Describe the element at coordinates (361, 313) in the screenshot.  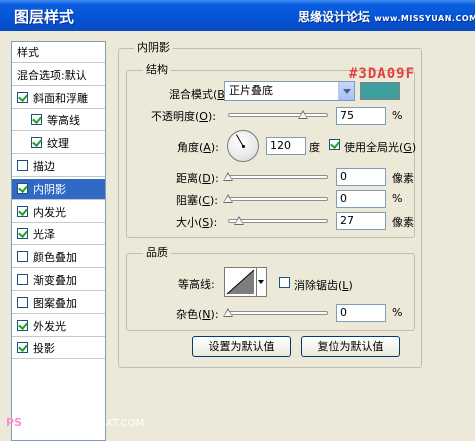
I see `noise-input: 0` at that location.